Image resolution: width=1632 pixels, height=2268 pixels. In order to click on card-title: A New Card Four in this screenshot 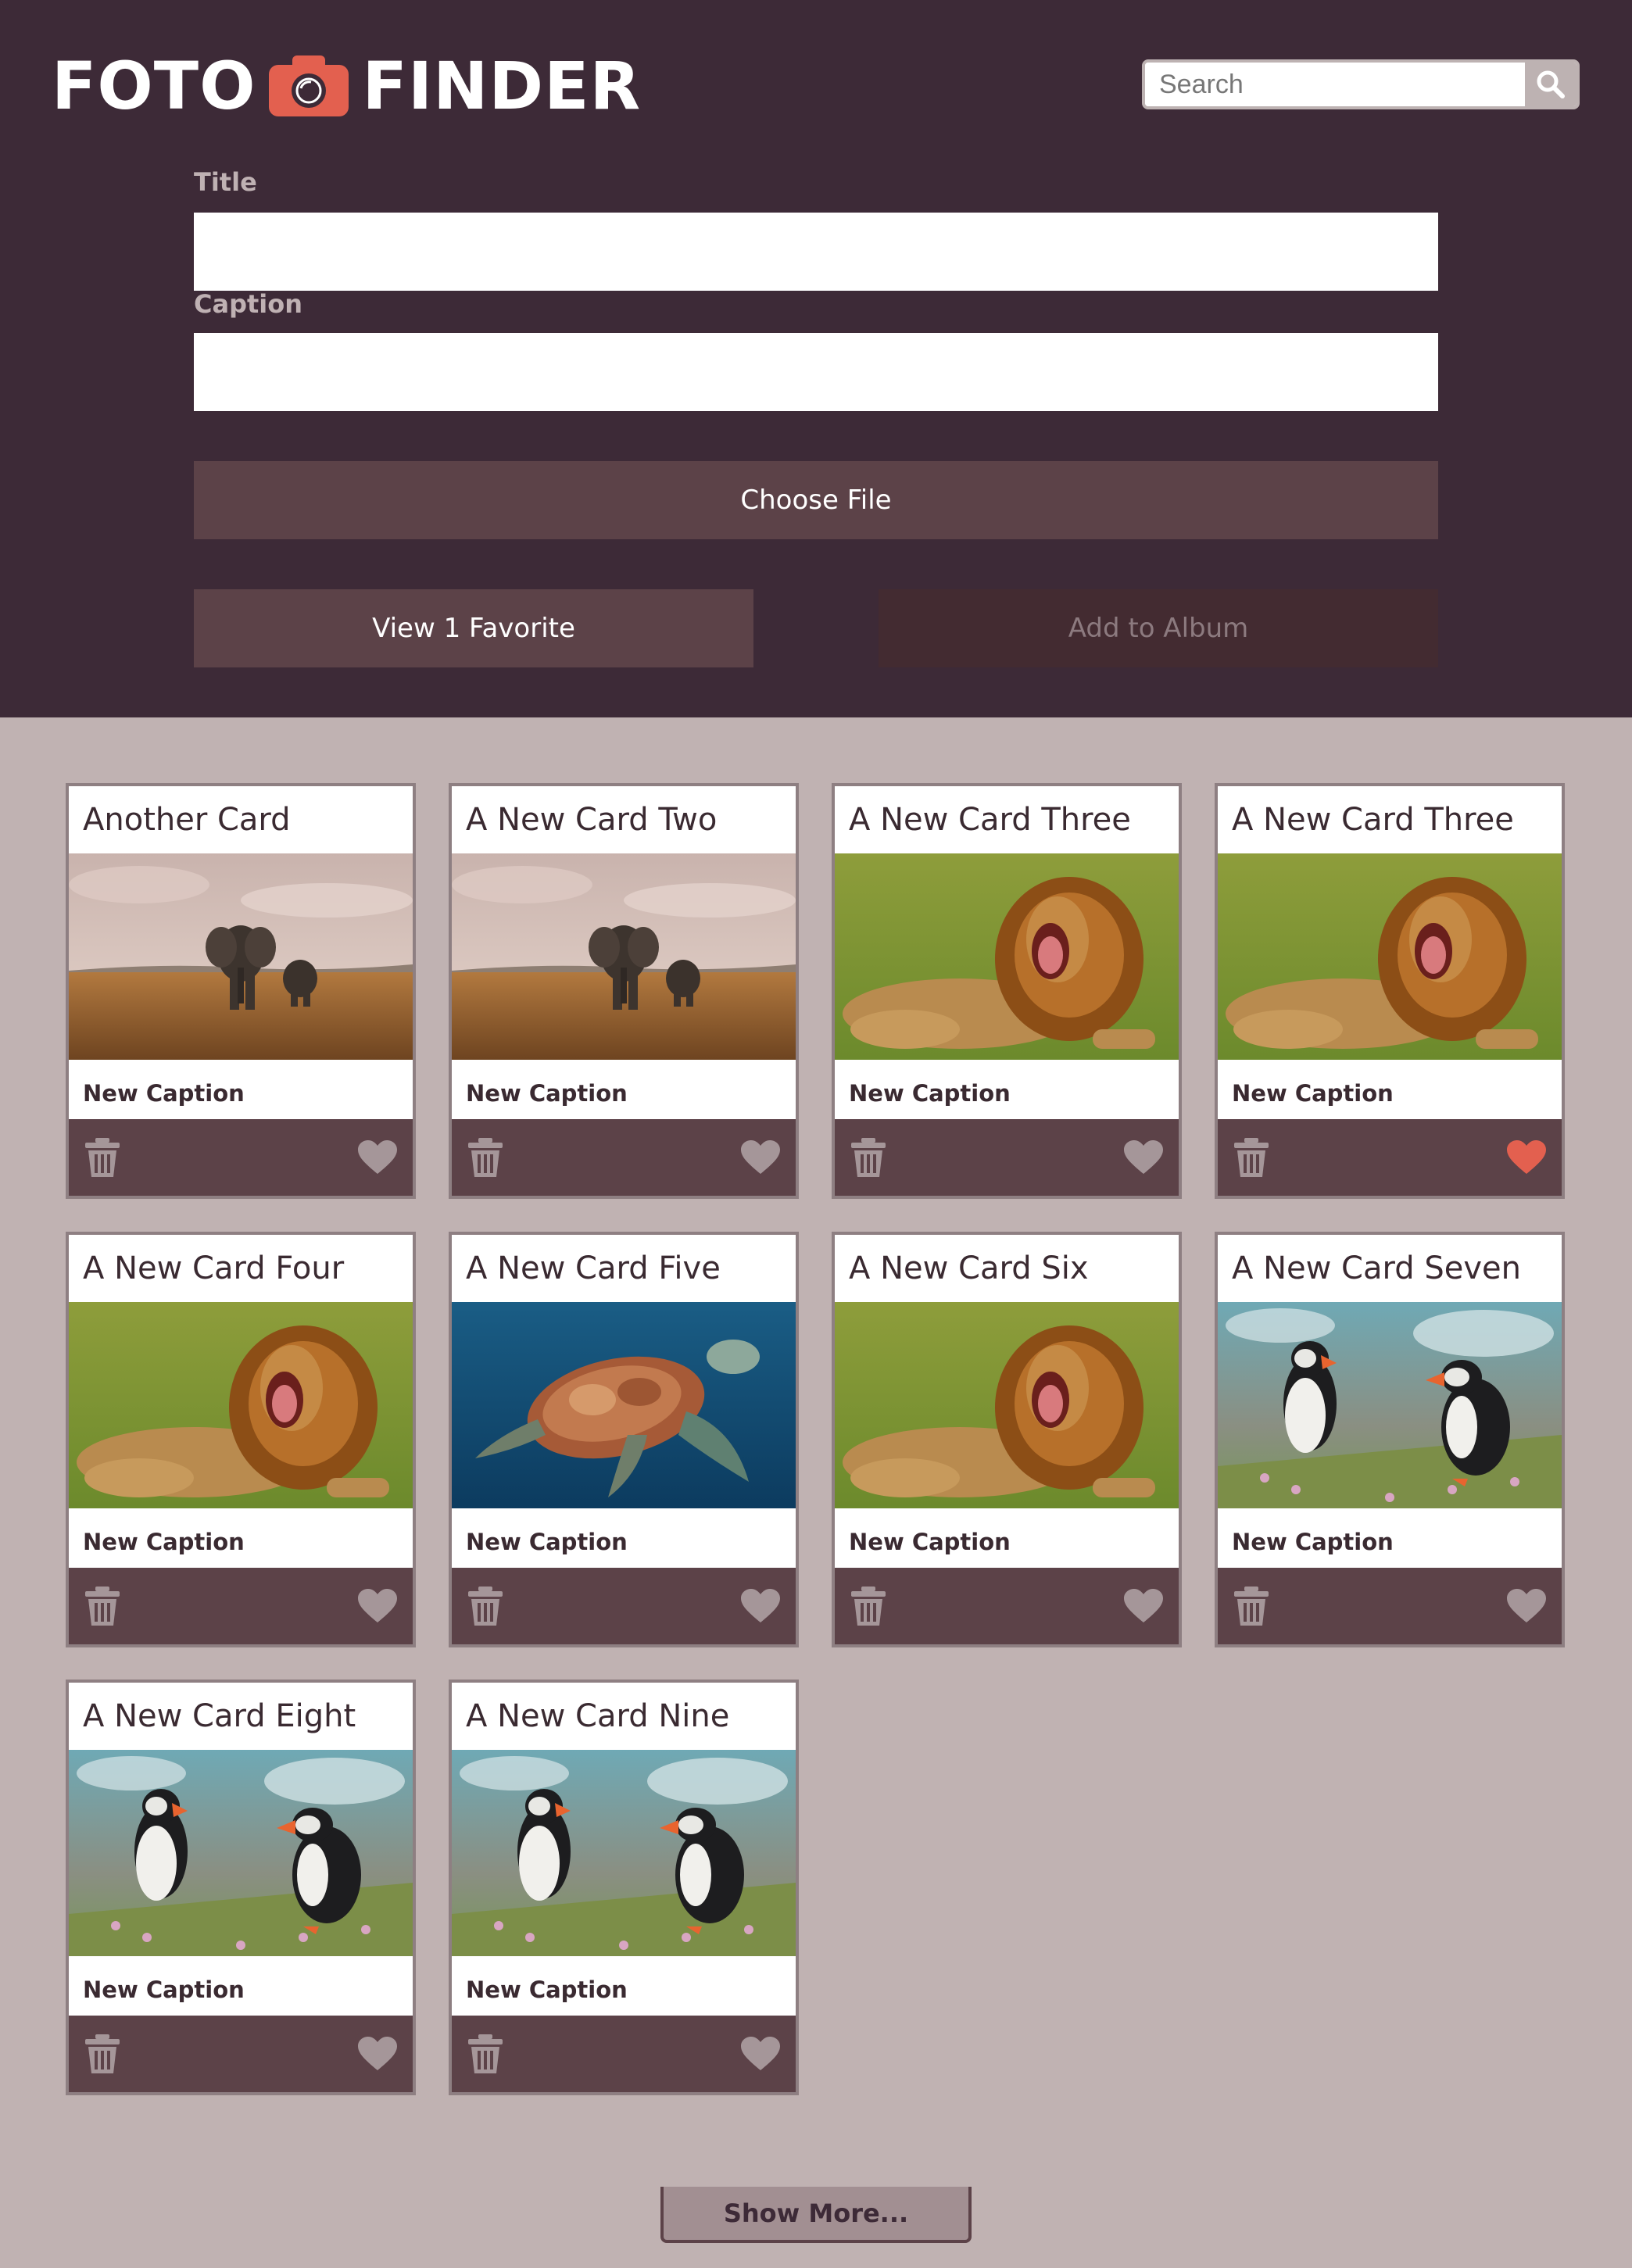, I will do `click(241, 1268)`.